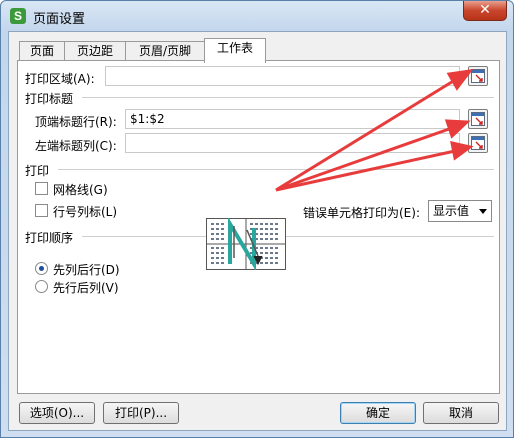 This screenshot has height=438, width=514. Describe the element at coordinates (86, 270) in the screenshot. I see `down-then-over-label: 先列后行(D)` at that location.